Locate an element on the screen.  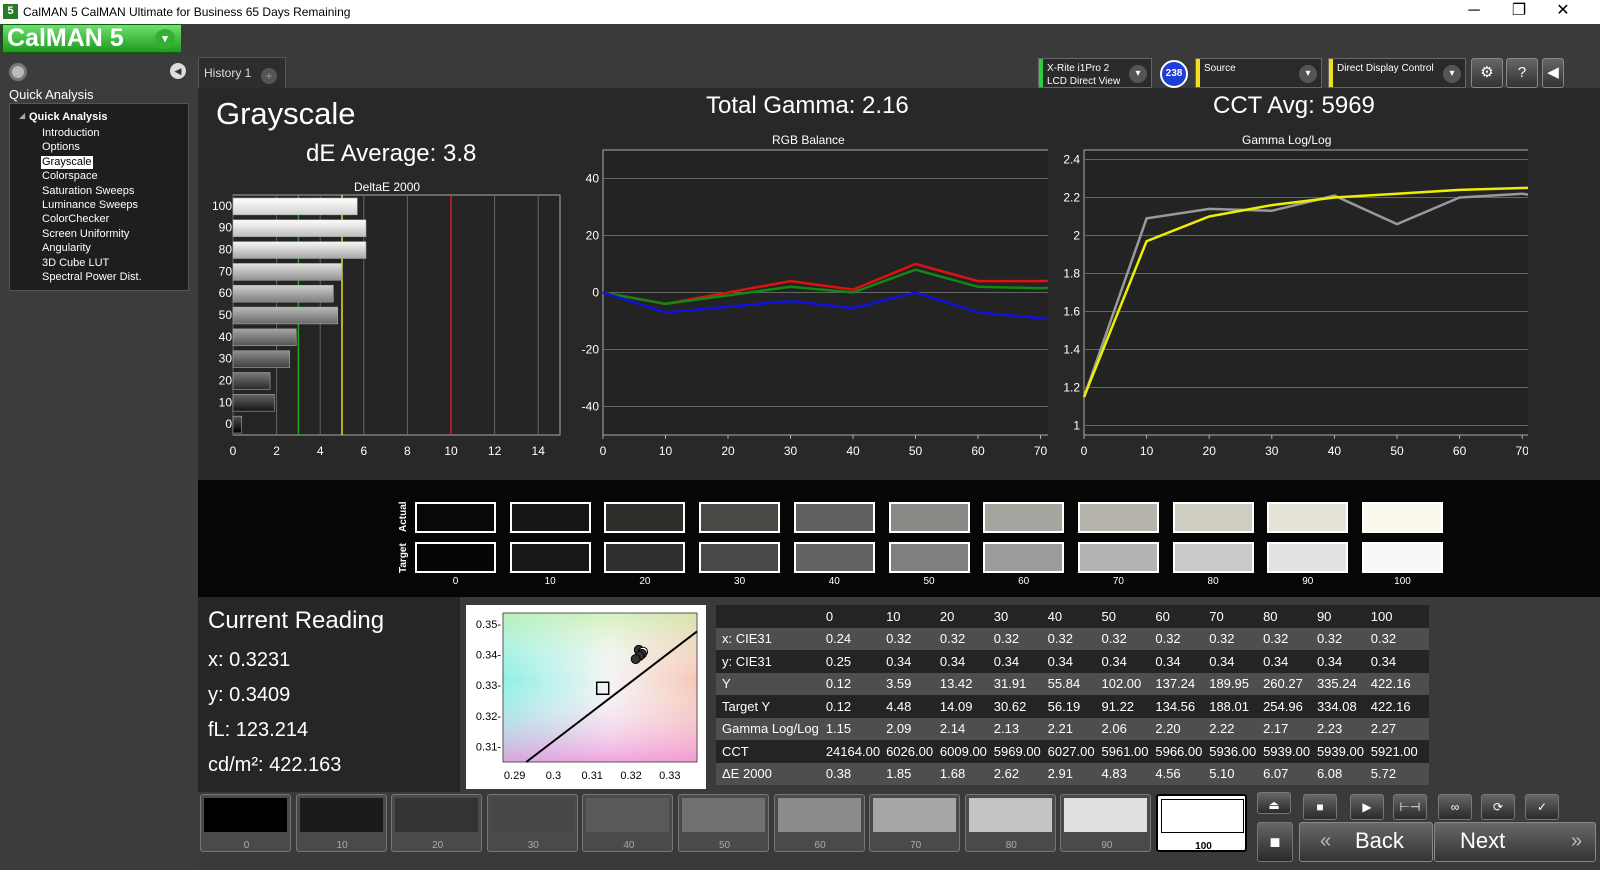
swatch-button-80: 80 is located at coordinates (1010, 823).